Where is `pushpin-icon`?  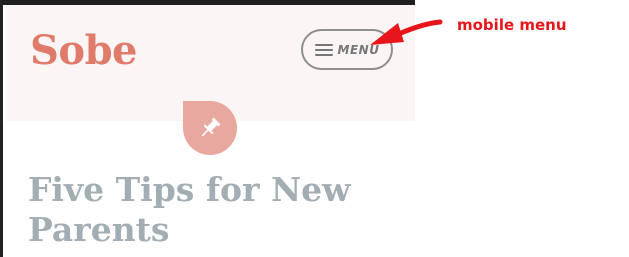
pushpin-icon is located at coordinates (211, 127).